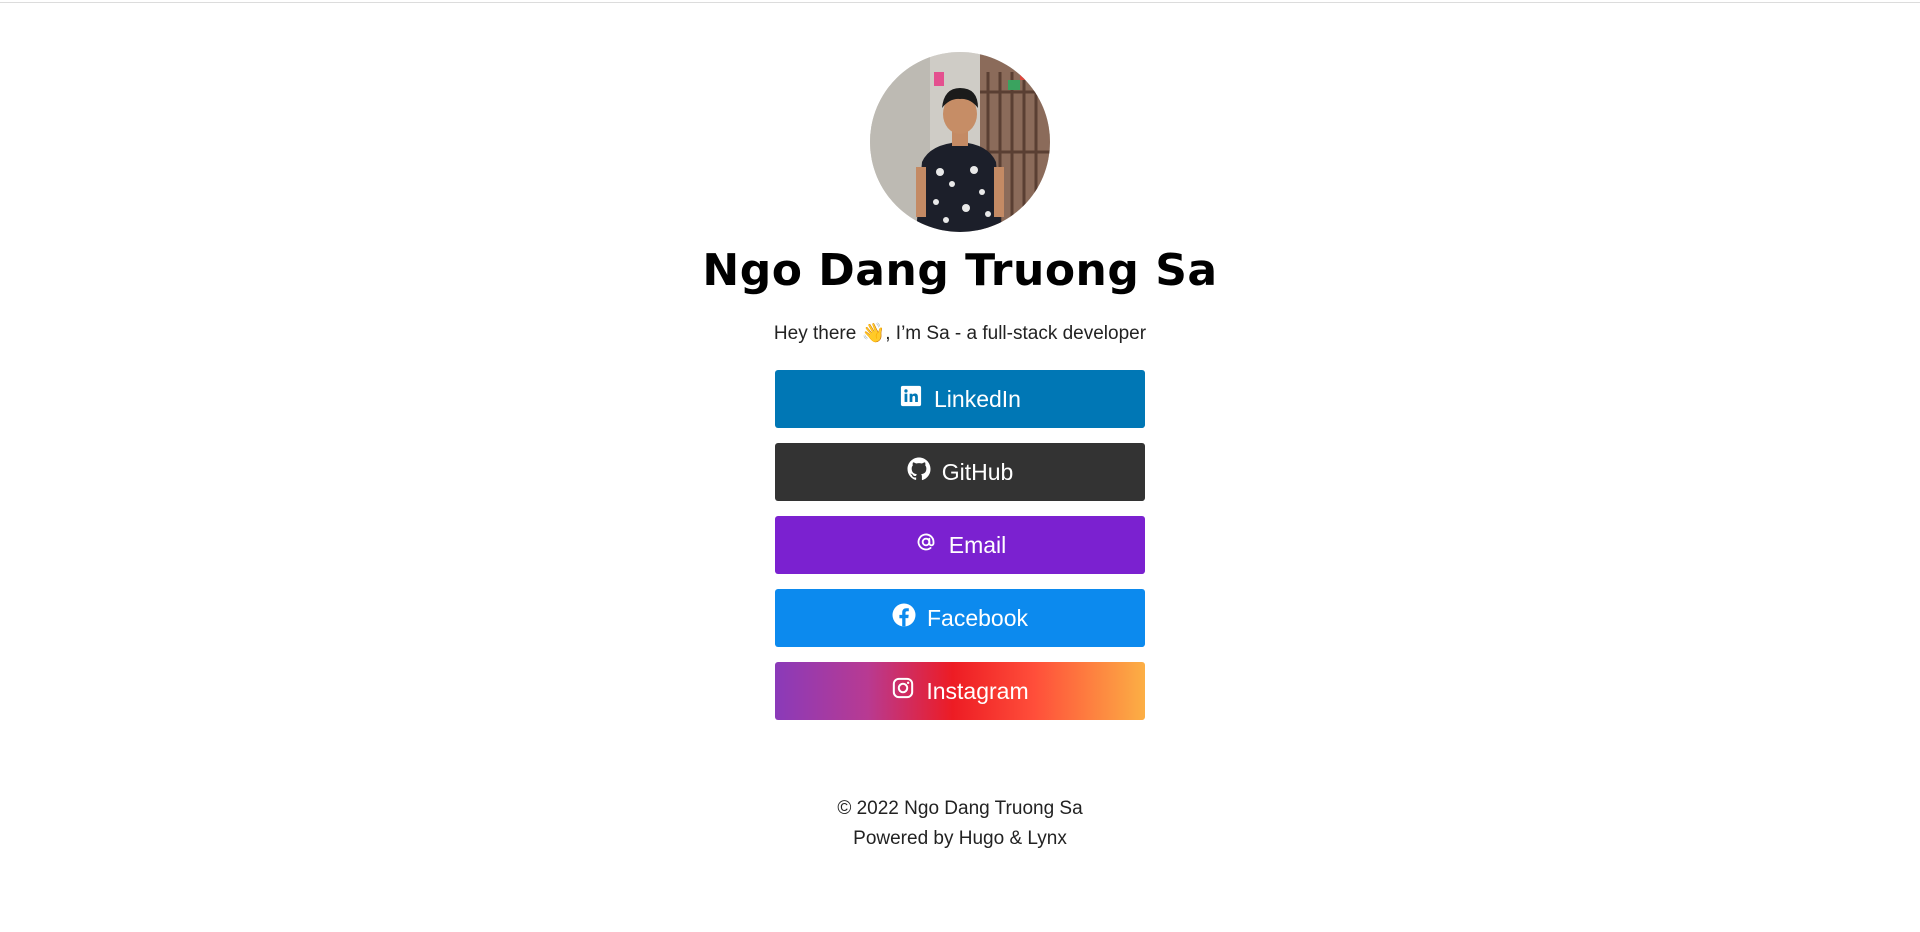 Image resolution: width=1920 pixels, height=932 pixels. I want to click on footer-powered-by: Powered by Hugo & Lynx, so click(960, 838).